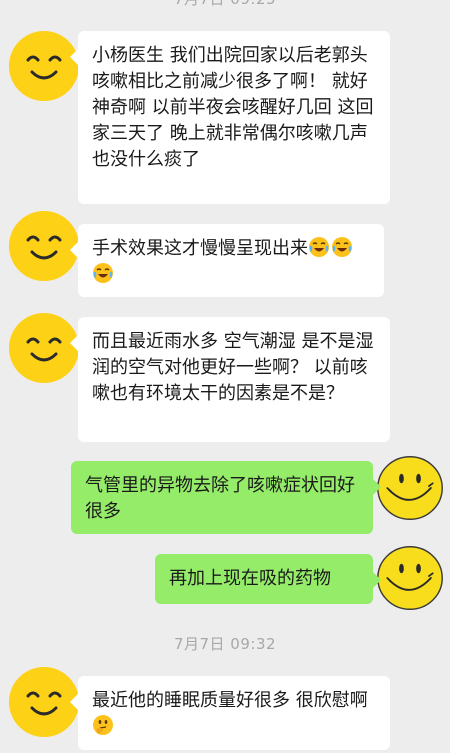  I want to click on message-text: 手术效果这才慢慢呈现出来, so click(200, 248).